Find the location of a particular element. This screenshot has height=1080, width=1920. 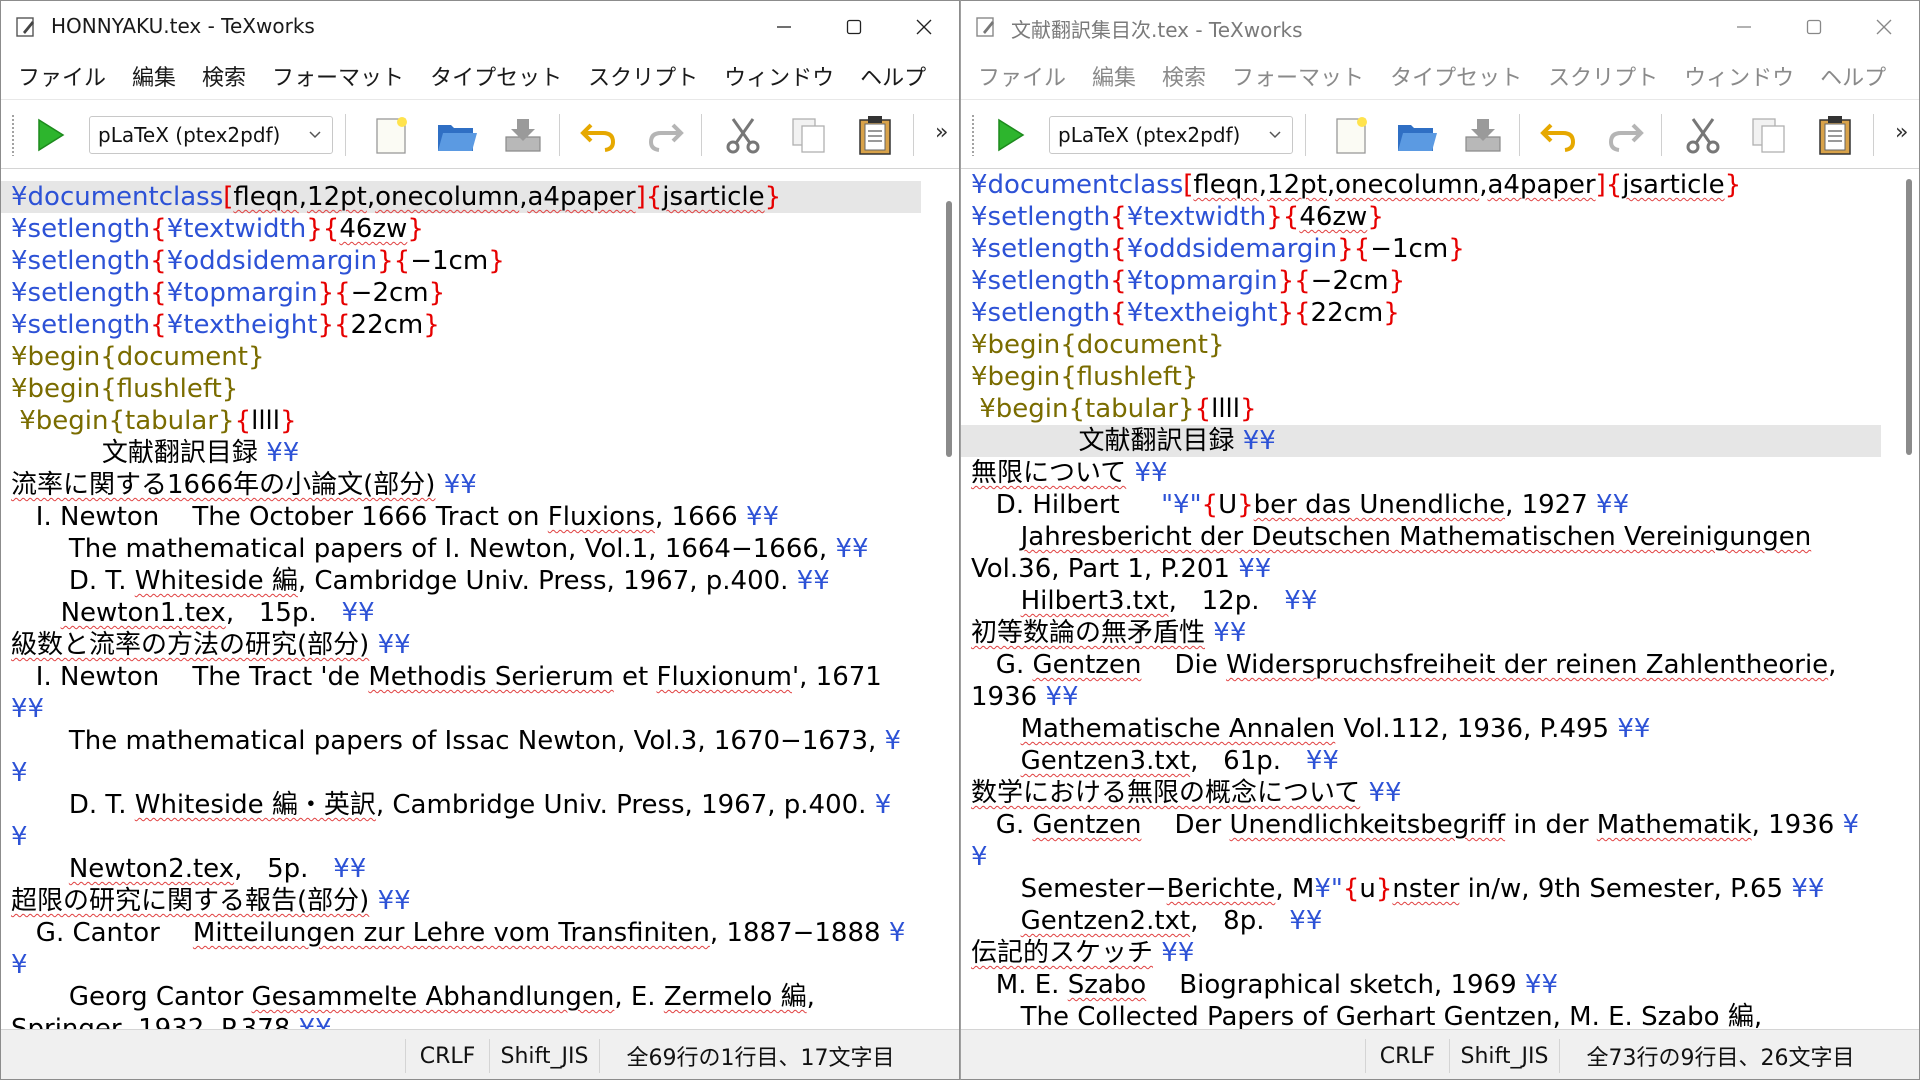

source-line: Newton1.tex, 15p. ¥¥ is located at coordinates (193, 613).